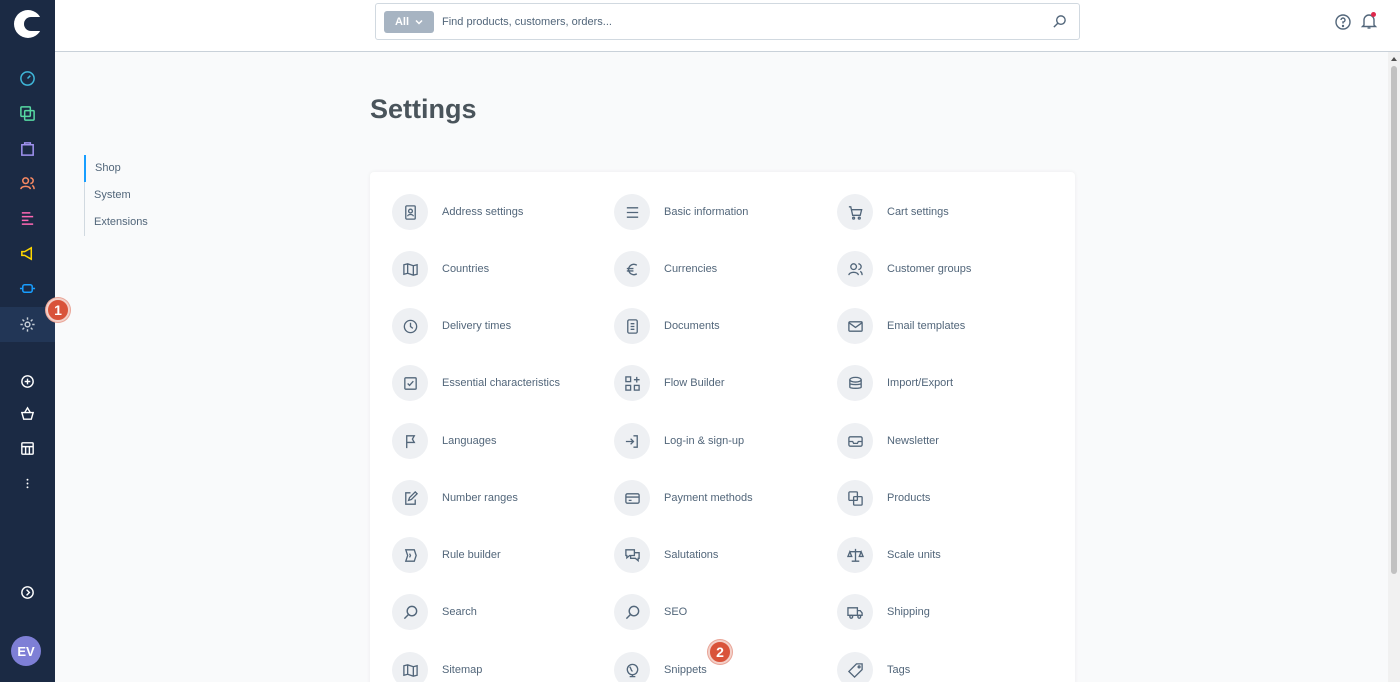  What do you see at coordinates (667, 326) in the screenshot?
I see `setting-documents: Documents` at bounding box center [667, 326].